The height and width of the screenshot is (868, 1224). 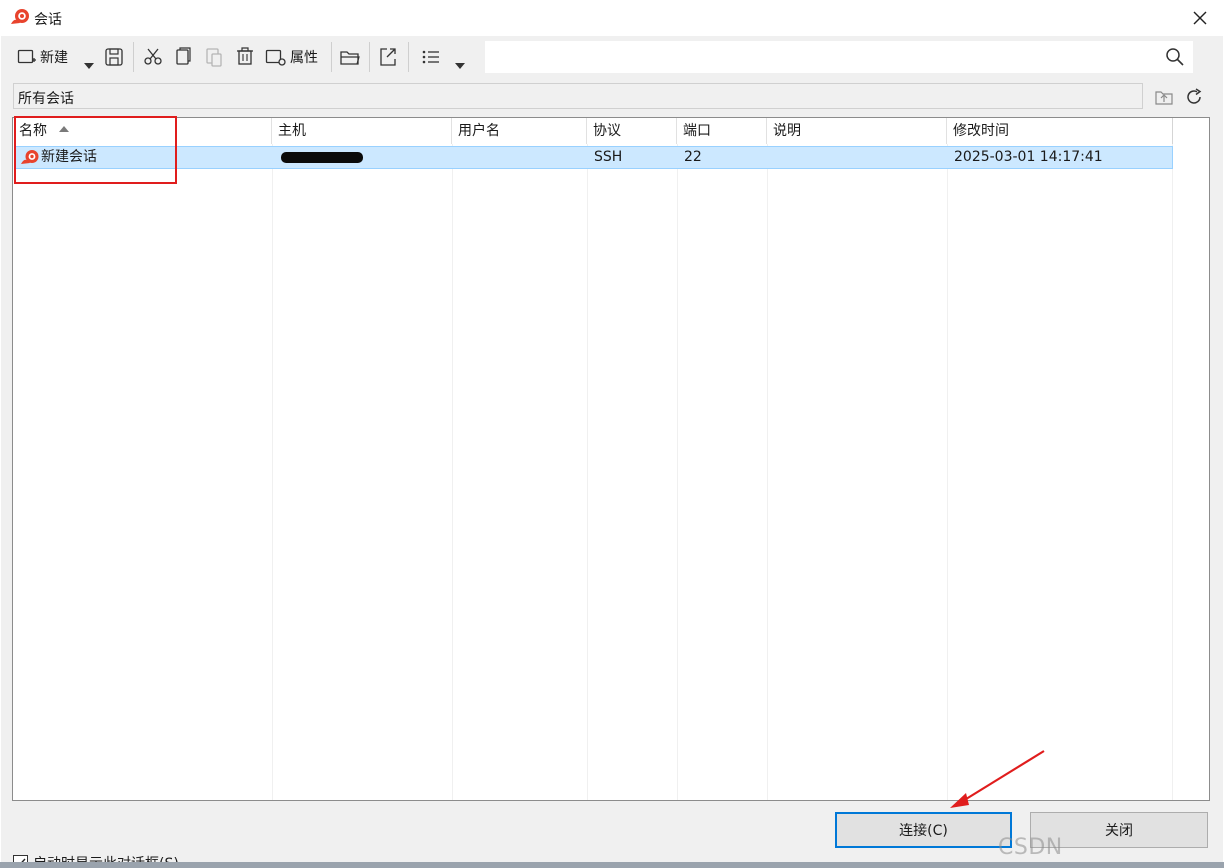 I want to click on new-session-button: 新建, so click(x=42, y=57).